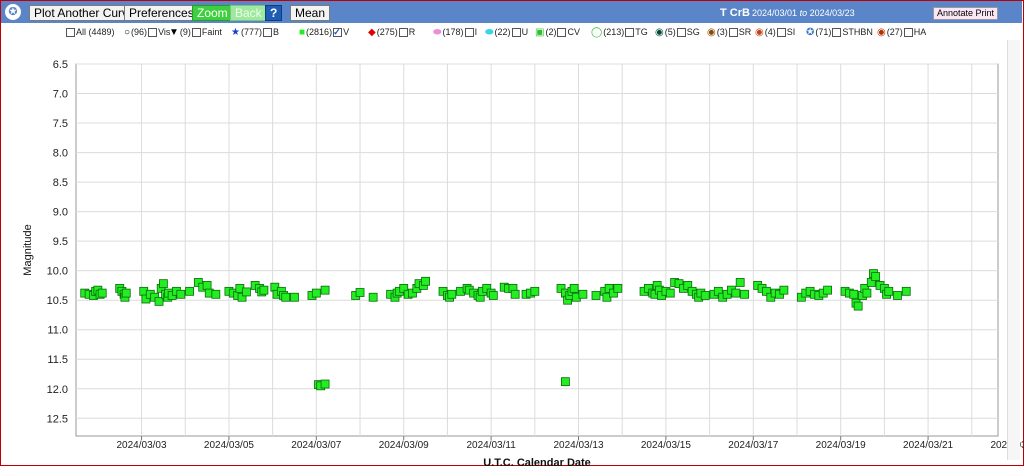 This screenshot has height=466, width=1024. What do you see at coordinates (537, 461) in the screenshot?
I see `x-axis-label: U.T.C. Calendar Date` at bounding box center [537, 461].